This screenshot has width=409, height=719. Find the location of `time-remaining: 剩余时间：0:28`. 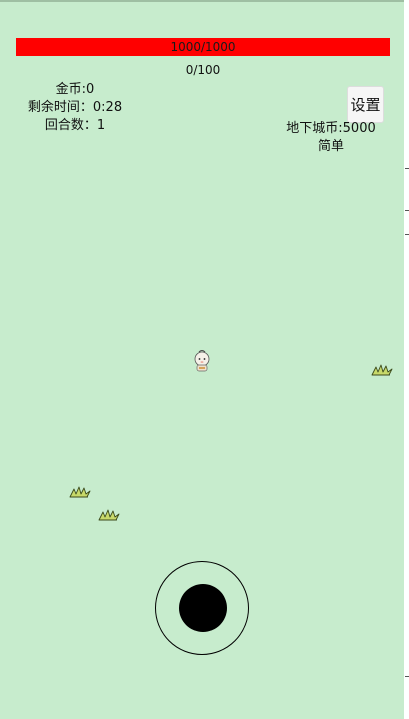

time-remaining: 剩余时间：0:28 is located at coordinates (75, 107).